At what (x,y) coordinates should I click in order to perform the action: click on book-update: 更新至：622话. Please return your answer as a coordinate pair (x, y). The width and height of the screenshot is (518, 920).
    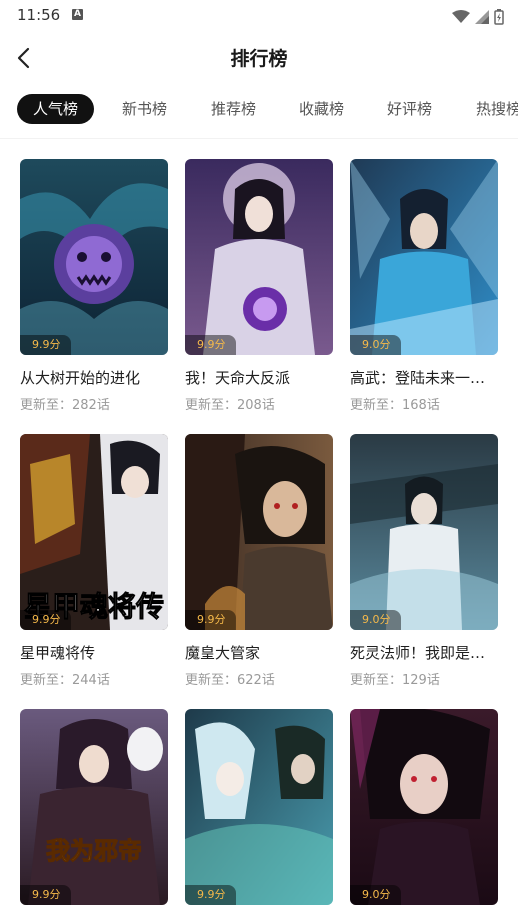
    Looking at the image, I should click on (259, 678).